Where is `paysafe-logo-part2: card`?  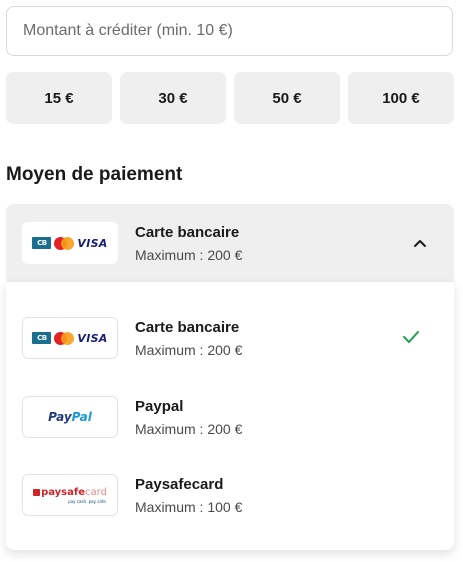 paysafe-logo-part2: card is located at coordinates (96, 492).